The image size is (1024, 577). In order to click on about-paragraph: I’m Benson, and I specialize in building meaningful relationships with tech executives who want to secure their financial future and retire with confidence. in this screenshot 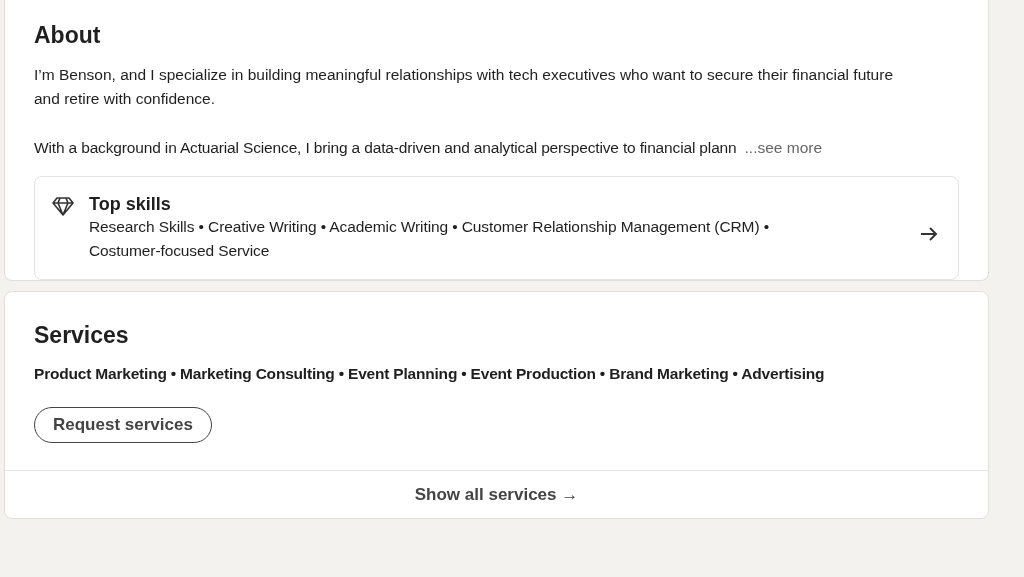, I will do `click(464, 87)`.